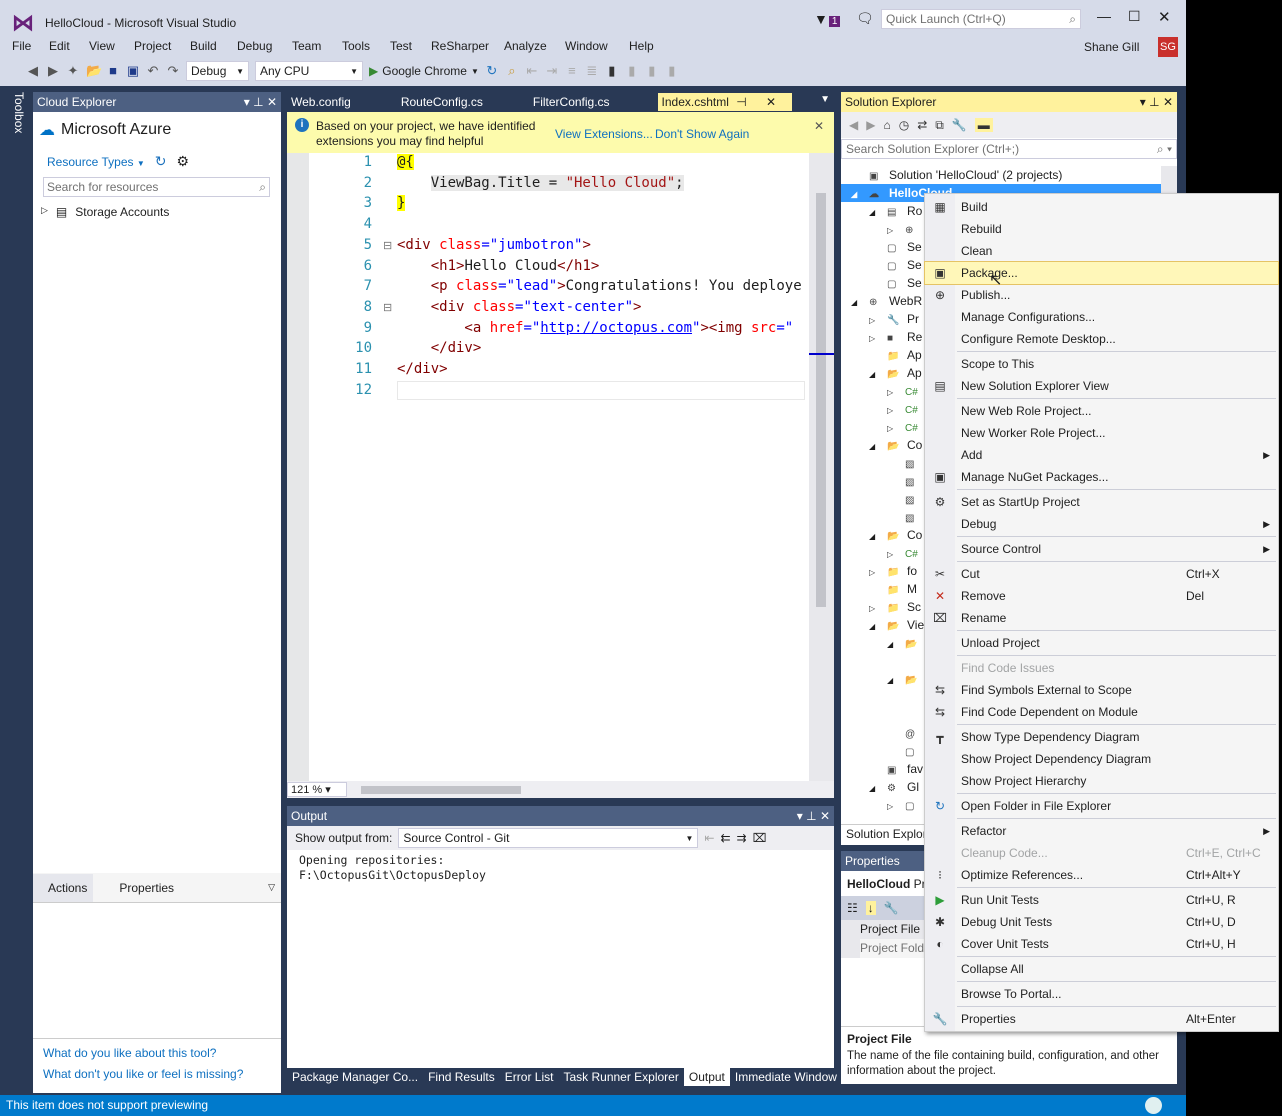  Describe the element at coordinates (441, 789) in the screenshot. I see `editor-horizontal-scrollbar` at that location.